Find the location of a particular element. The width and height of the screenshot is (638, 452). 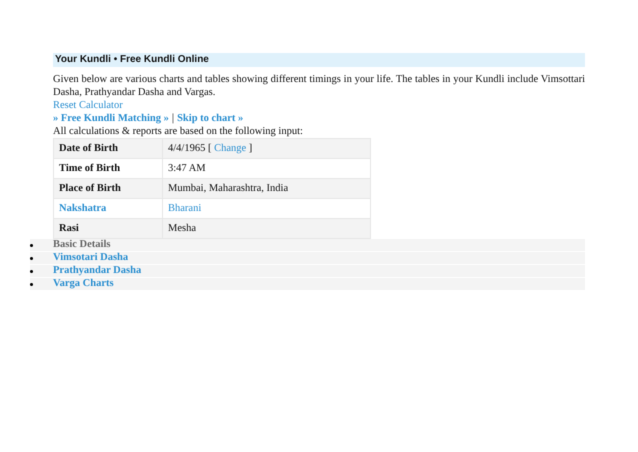

field-value: Bharani is located at coordinates (185, 208).